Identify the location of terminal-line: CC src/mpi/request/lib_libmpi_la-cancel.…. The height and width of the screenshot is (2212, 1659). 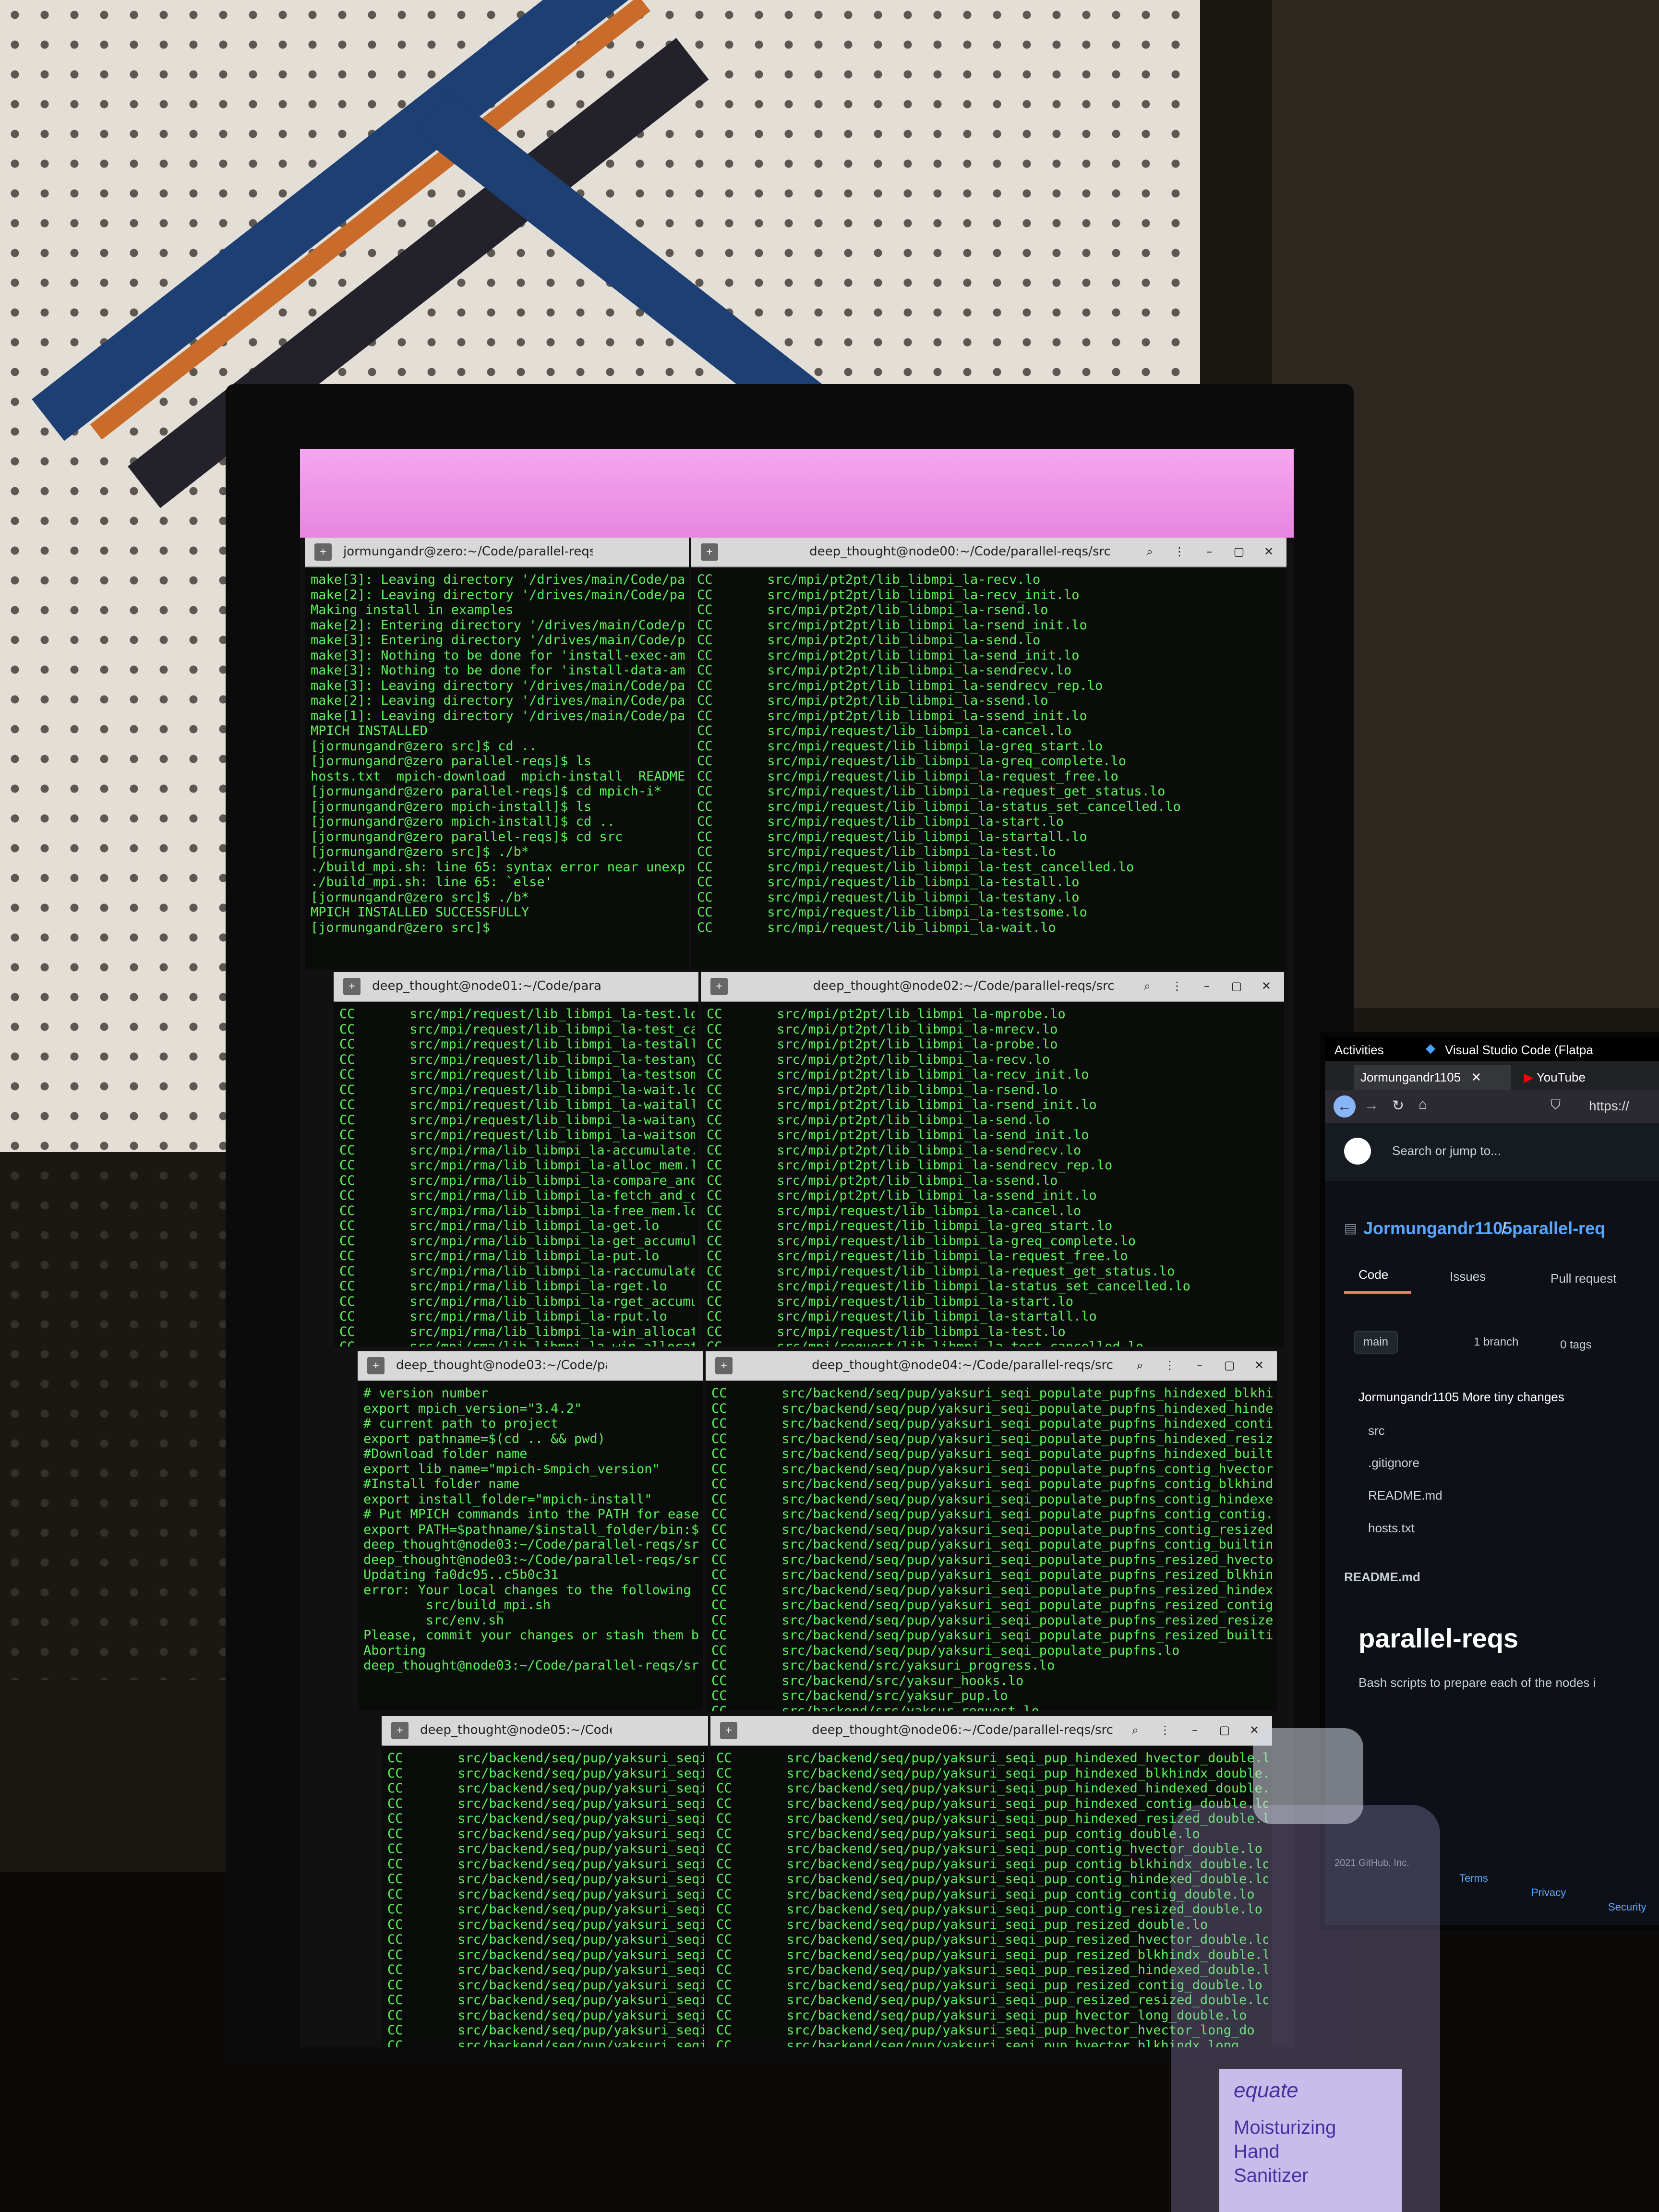
(884, 731).